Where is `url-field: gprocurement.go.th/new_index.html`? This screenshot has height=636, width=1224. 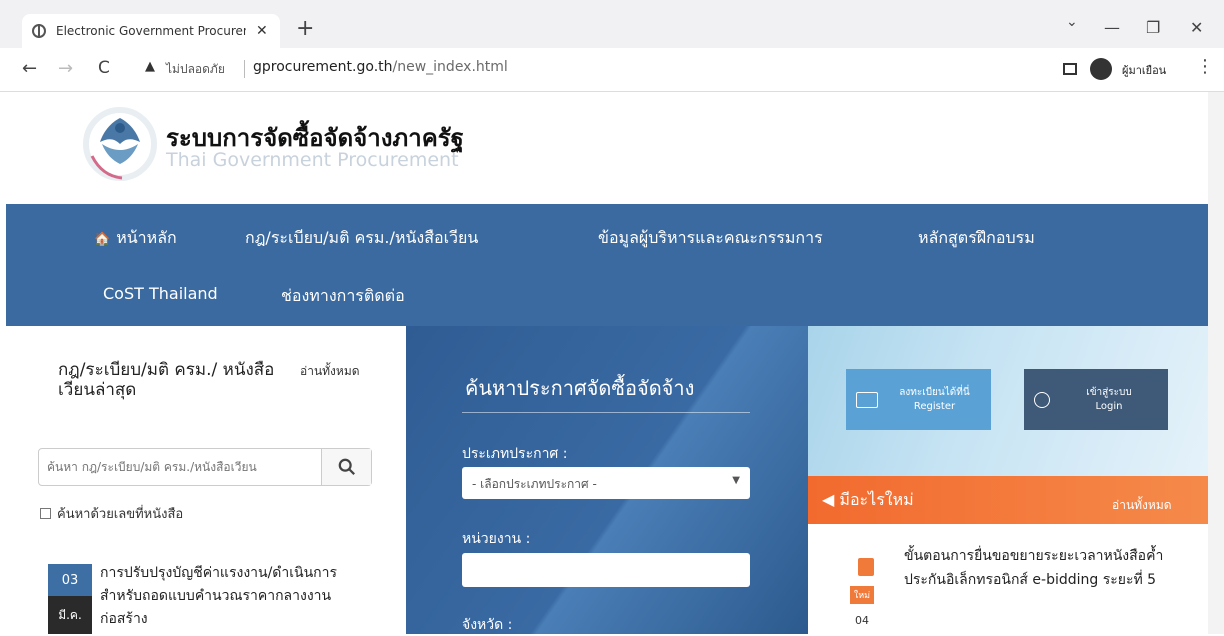
url-field: gprocurement.go.th/new_index.html is located at coordinates (380, 67).